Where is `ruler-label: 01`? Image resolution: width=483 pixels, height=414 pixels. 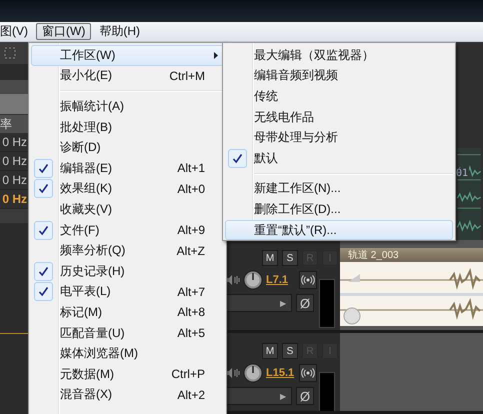
ruler-label: 01 is located at coordinates (462, 173).